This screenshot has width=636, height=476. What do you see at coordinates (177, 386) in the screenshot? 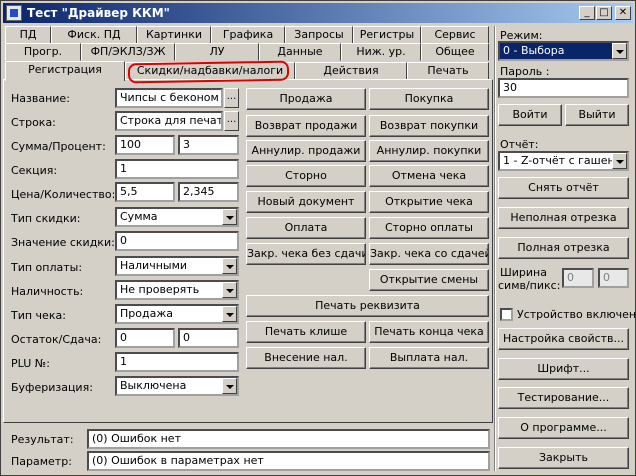
I see `buffer-select: Выключена` at bounding box center [177, 386].